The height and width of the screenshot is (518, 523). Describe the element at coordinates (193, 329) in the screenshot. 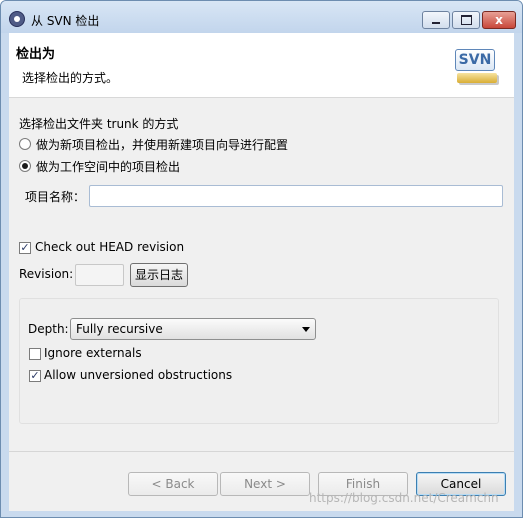

I see `depth-select: Fully recursive` at that location.